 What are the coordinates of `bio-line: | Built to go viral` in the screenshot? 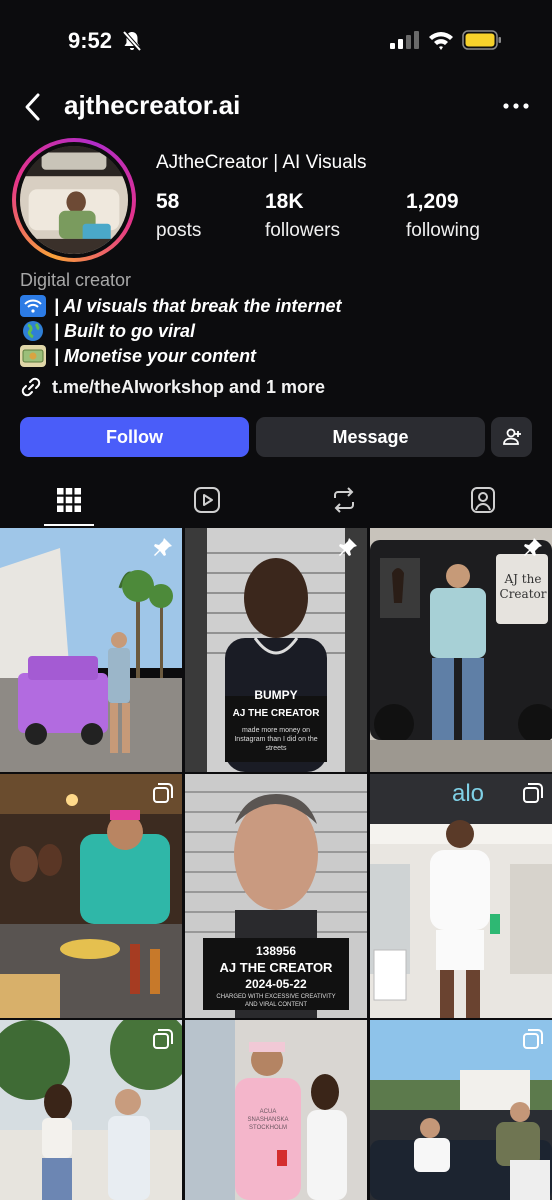 It's located at (107, 331).